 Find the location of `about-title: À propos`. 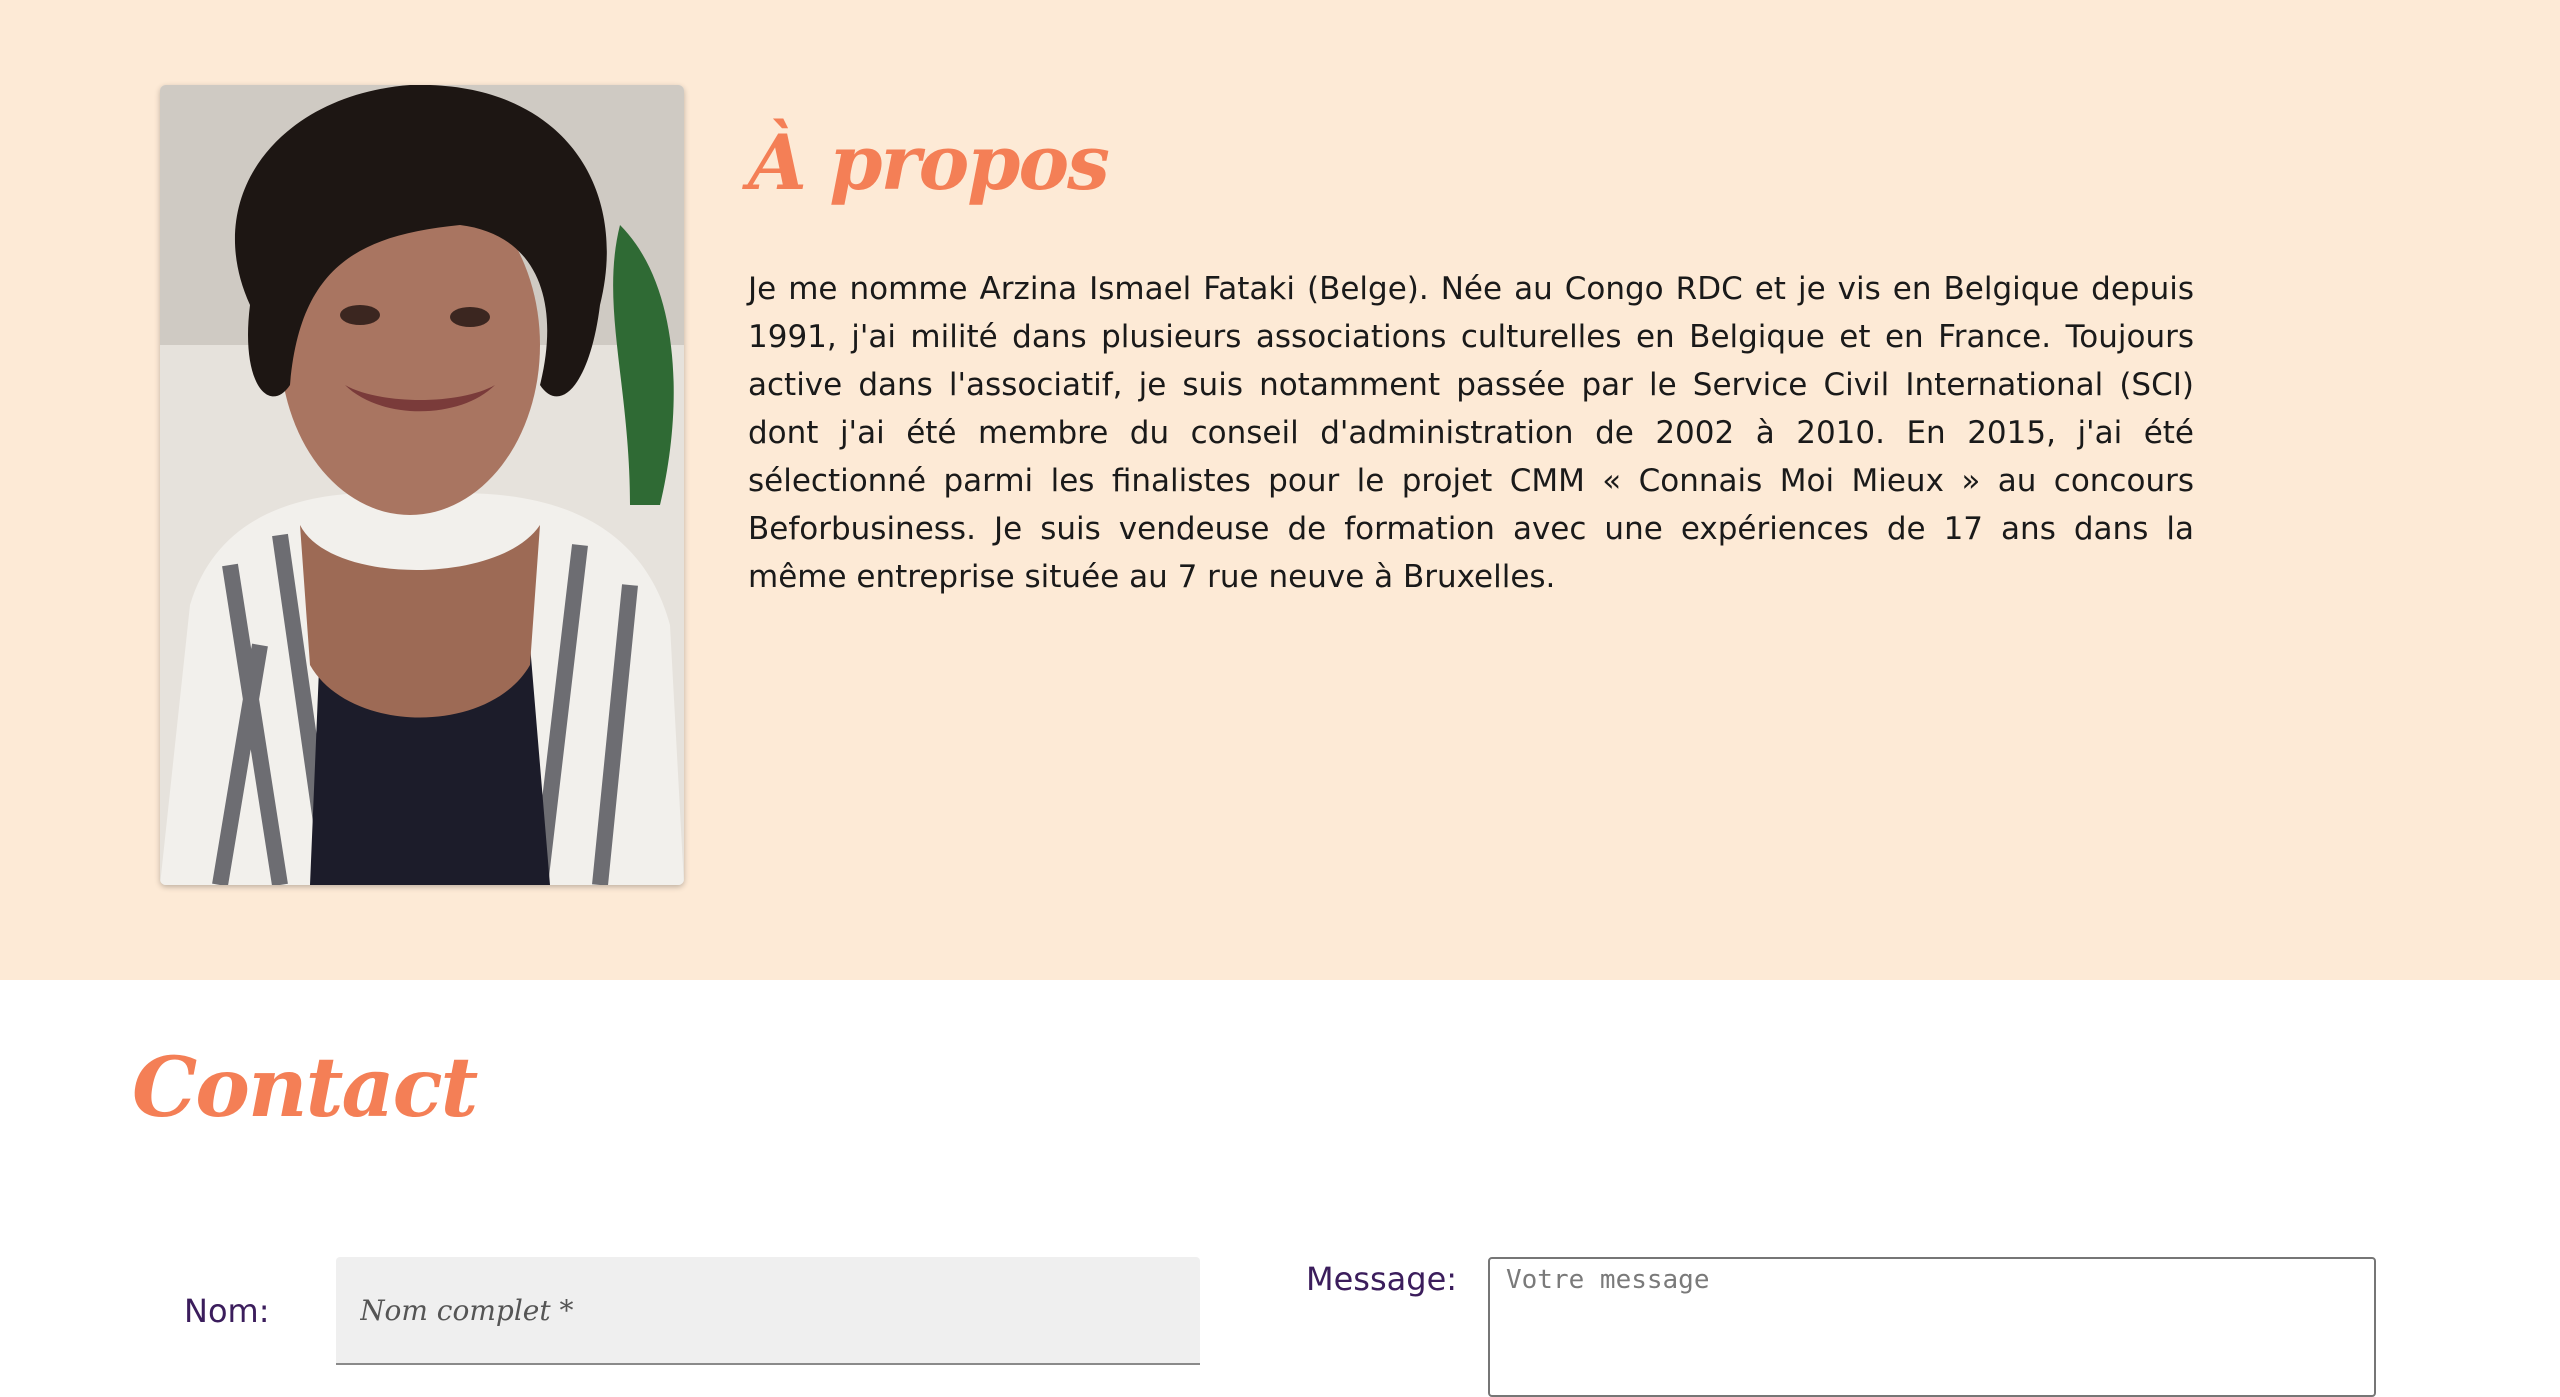

about-title: À propos is located at coordinates (929, 162).